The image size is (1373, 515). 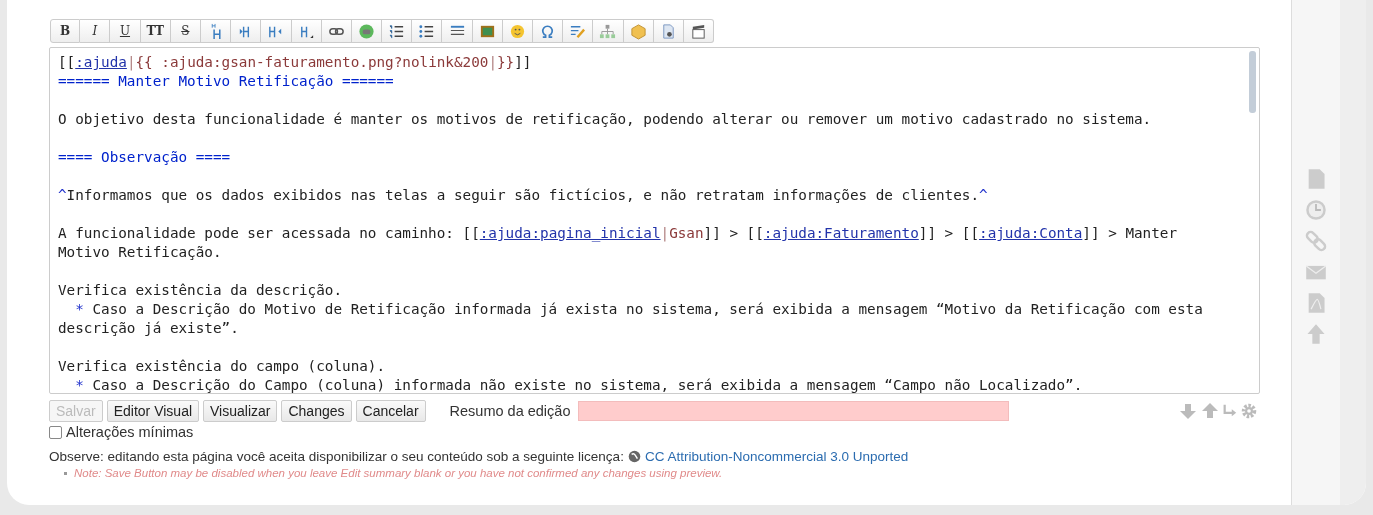 I want to click on summary-label: Resumo da edição, so click(x=510, y=411).